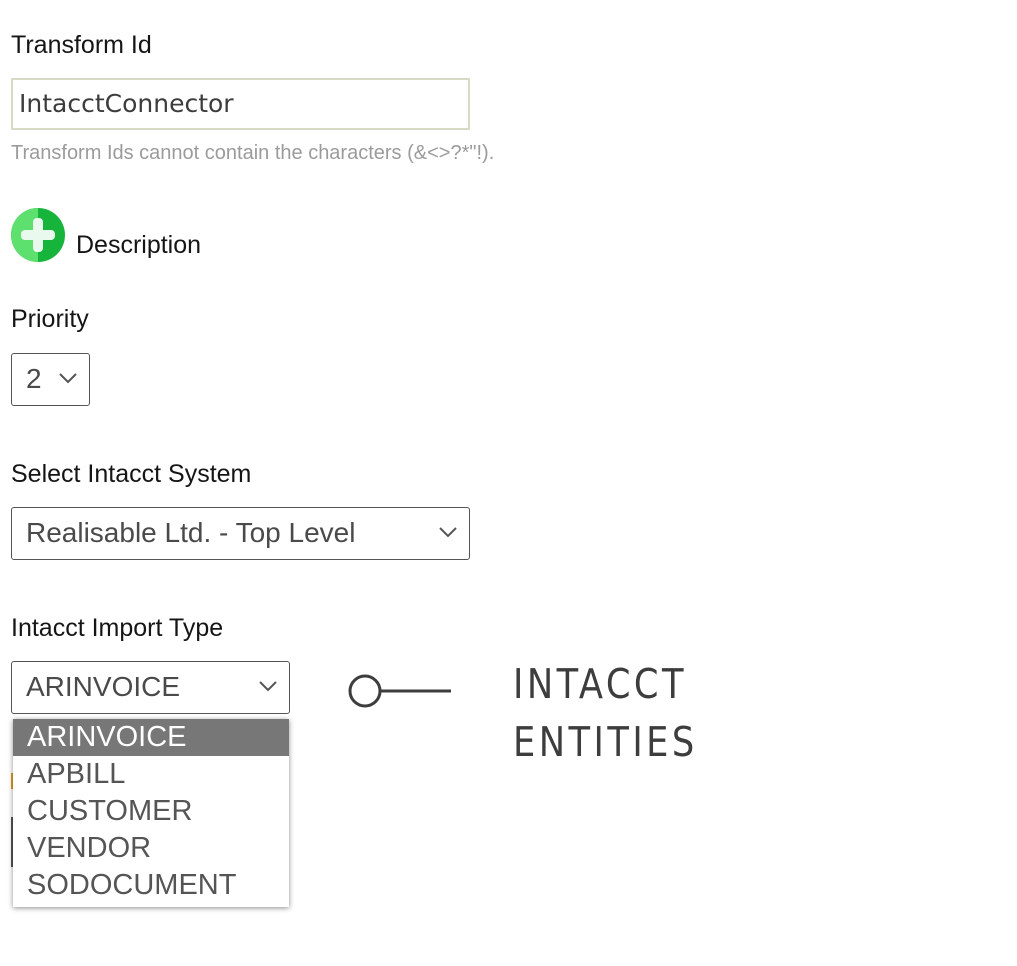 This screenshot has height=966, width=1017. Describe the element at coordinates (38, 235) in the screenshot. I see `plus-circle-icon` at that location.